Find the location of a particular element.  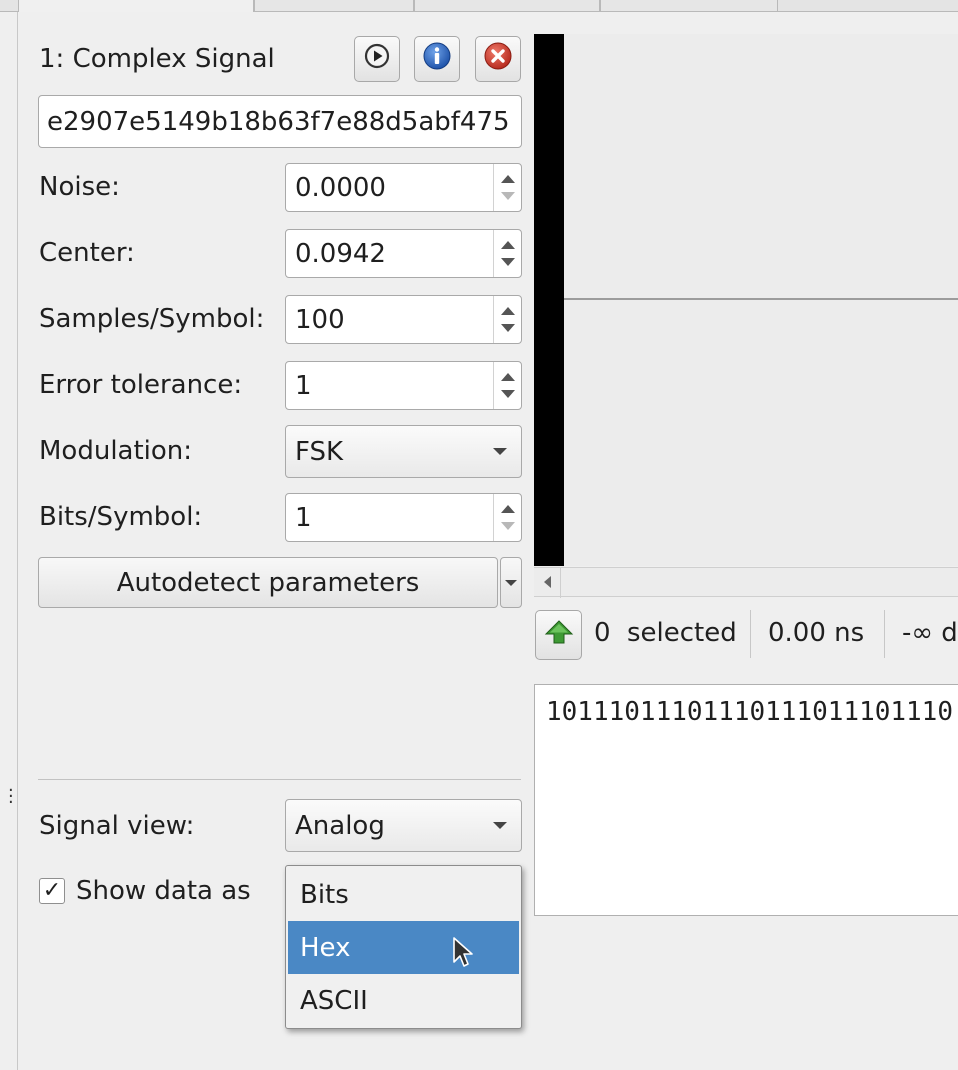

status-extra: -∞ d is located at coordinates (930, 633).